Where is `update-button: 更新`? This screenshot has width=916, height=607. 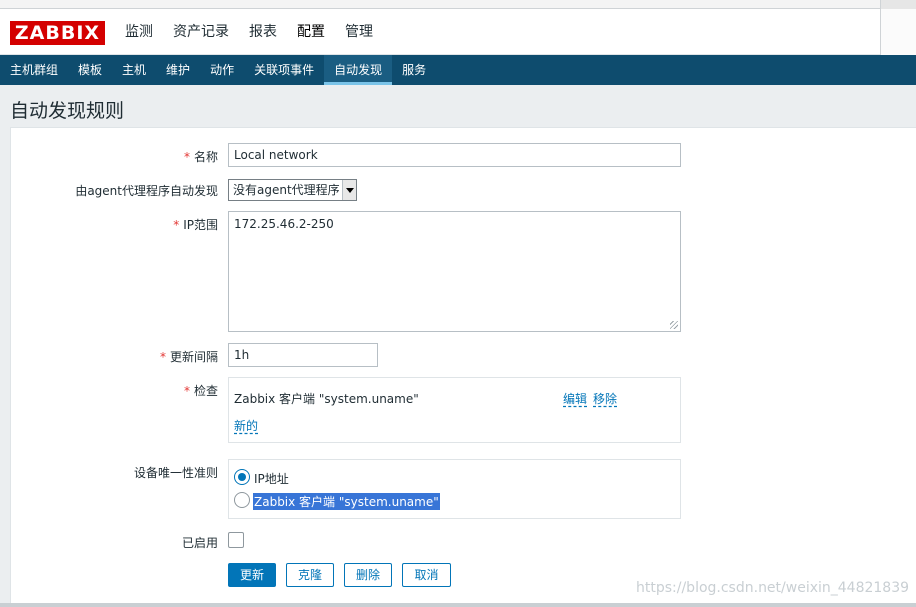
update-button: 更新 is located at coordinates (252, 575).